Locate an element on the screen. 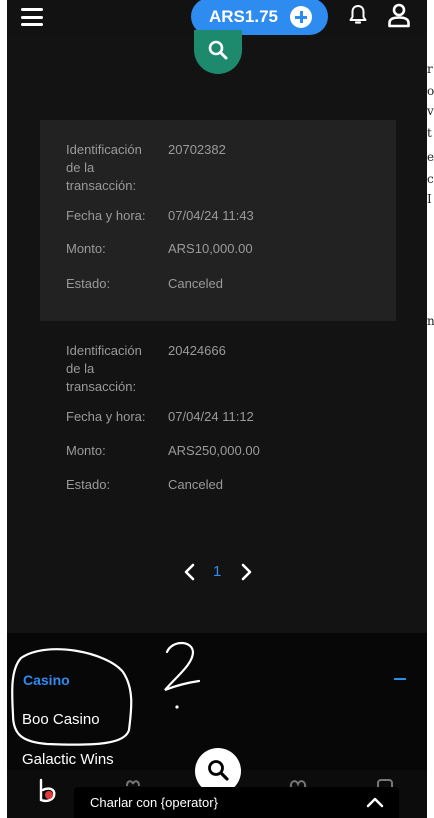 The width and height of the screenshot is (434, 818). transaction-id-value: 20424666 is located at coordinates (197, 350).